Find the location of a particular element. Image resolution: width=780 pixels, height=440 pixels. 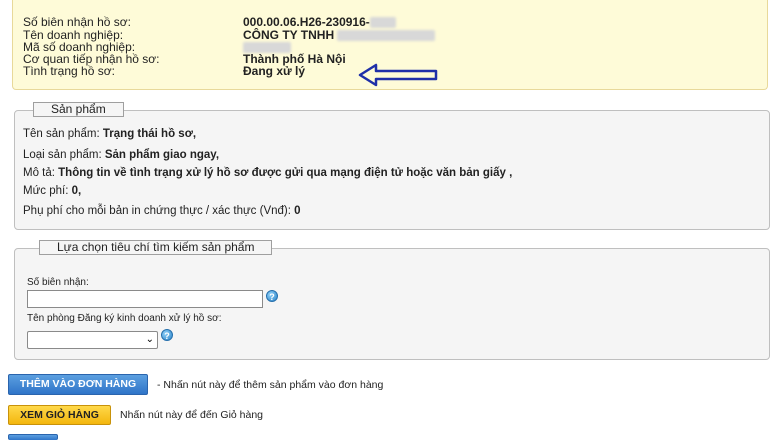

product-surcharge-value: 0 is located at coordinates (297, 211).